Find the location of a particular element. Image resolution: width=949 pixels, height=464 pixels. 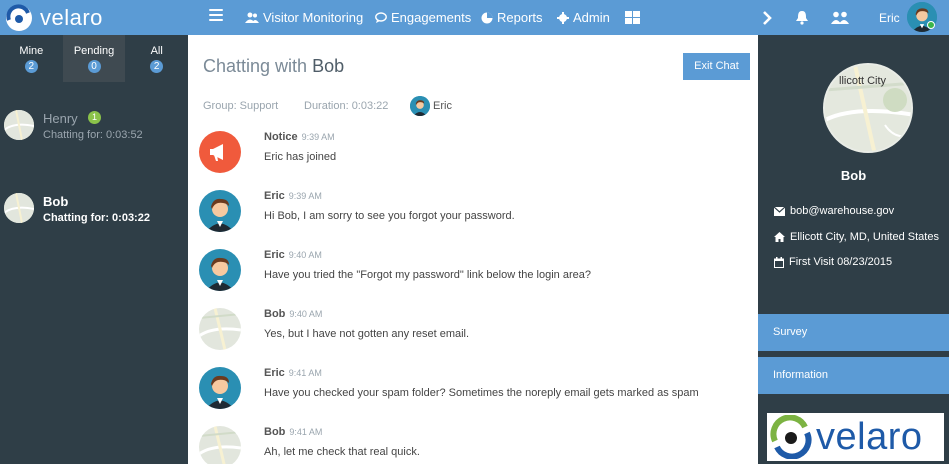

message-sender: Eric 9:40 AM is located at coordinates (293, 255).